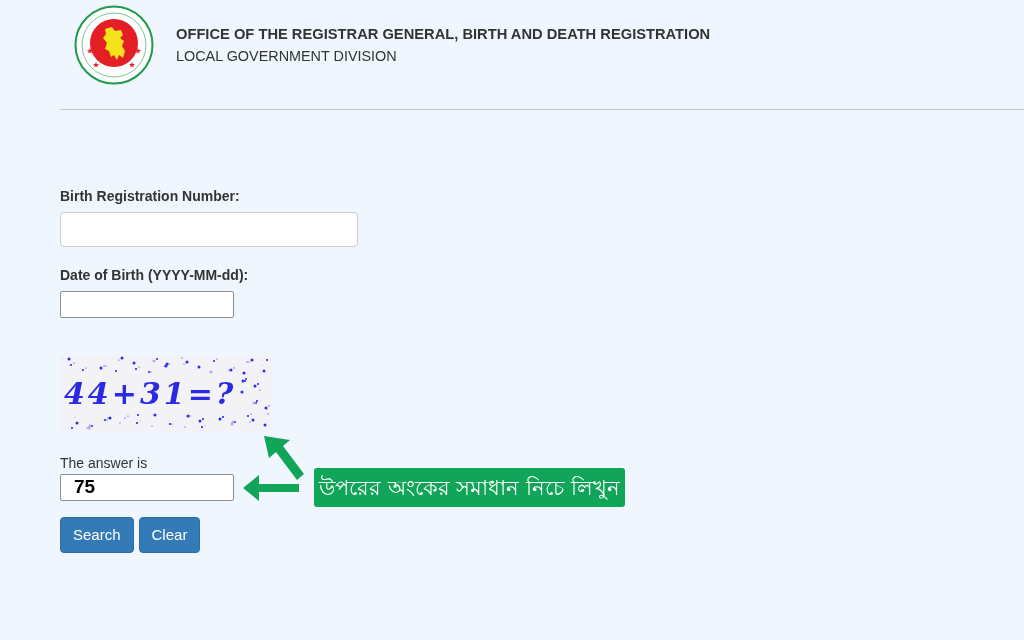 The height and width of the screenshot is (640, 1024). I want to click on annotation-label: উপরের অংকের সমাধান নিচে লিখুন, so click(469, 487).